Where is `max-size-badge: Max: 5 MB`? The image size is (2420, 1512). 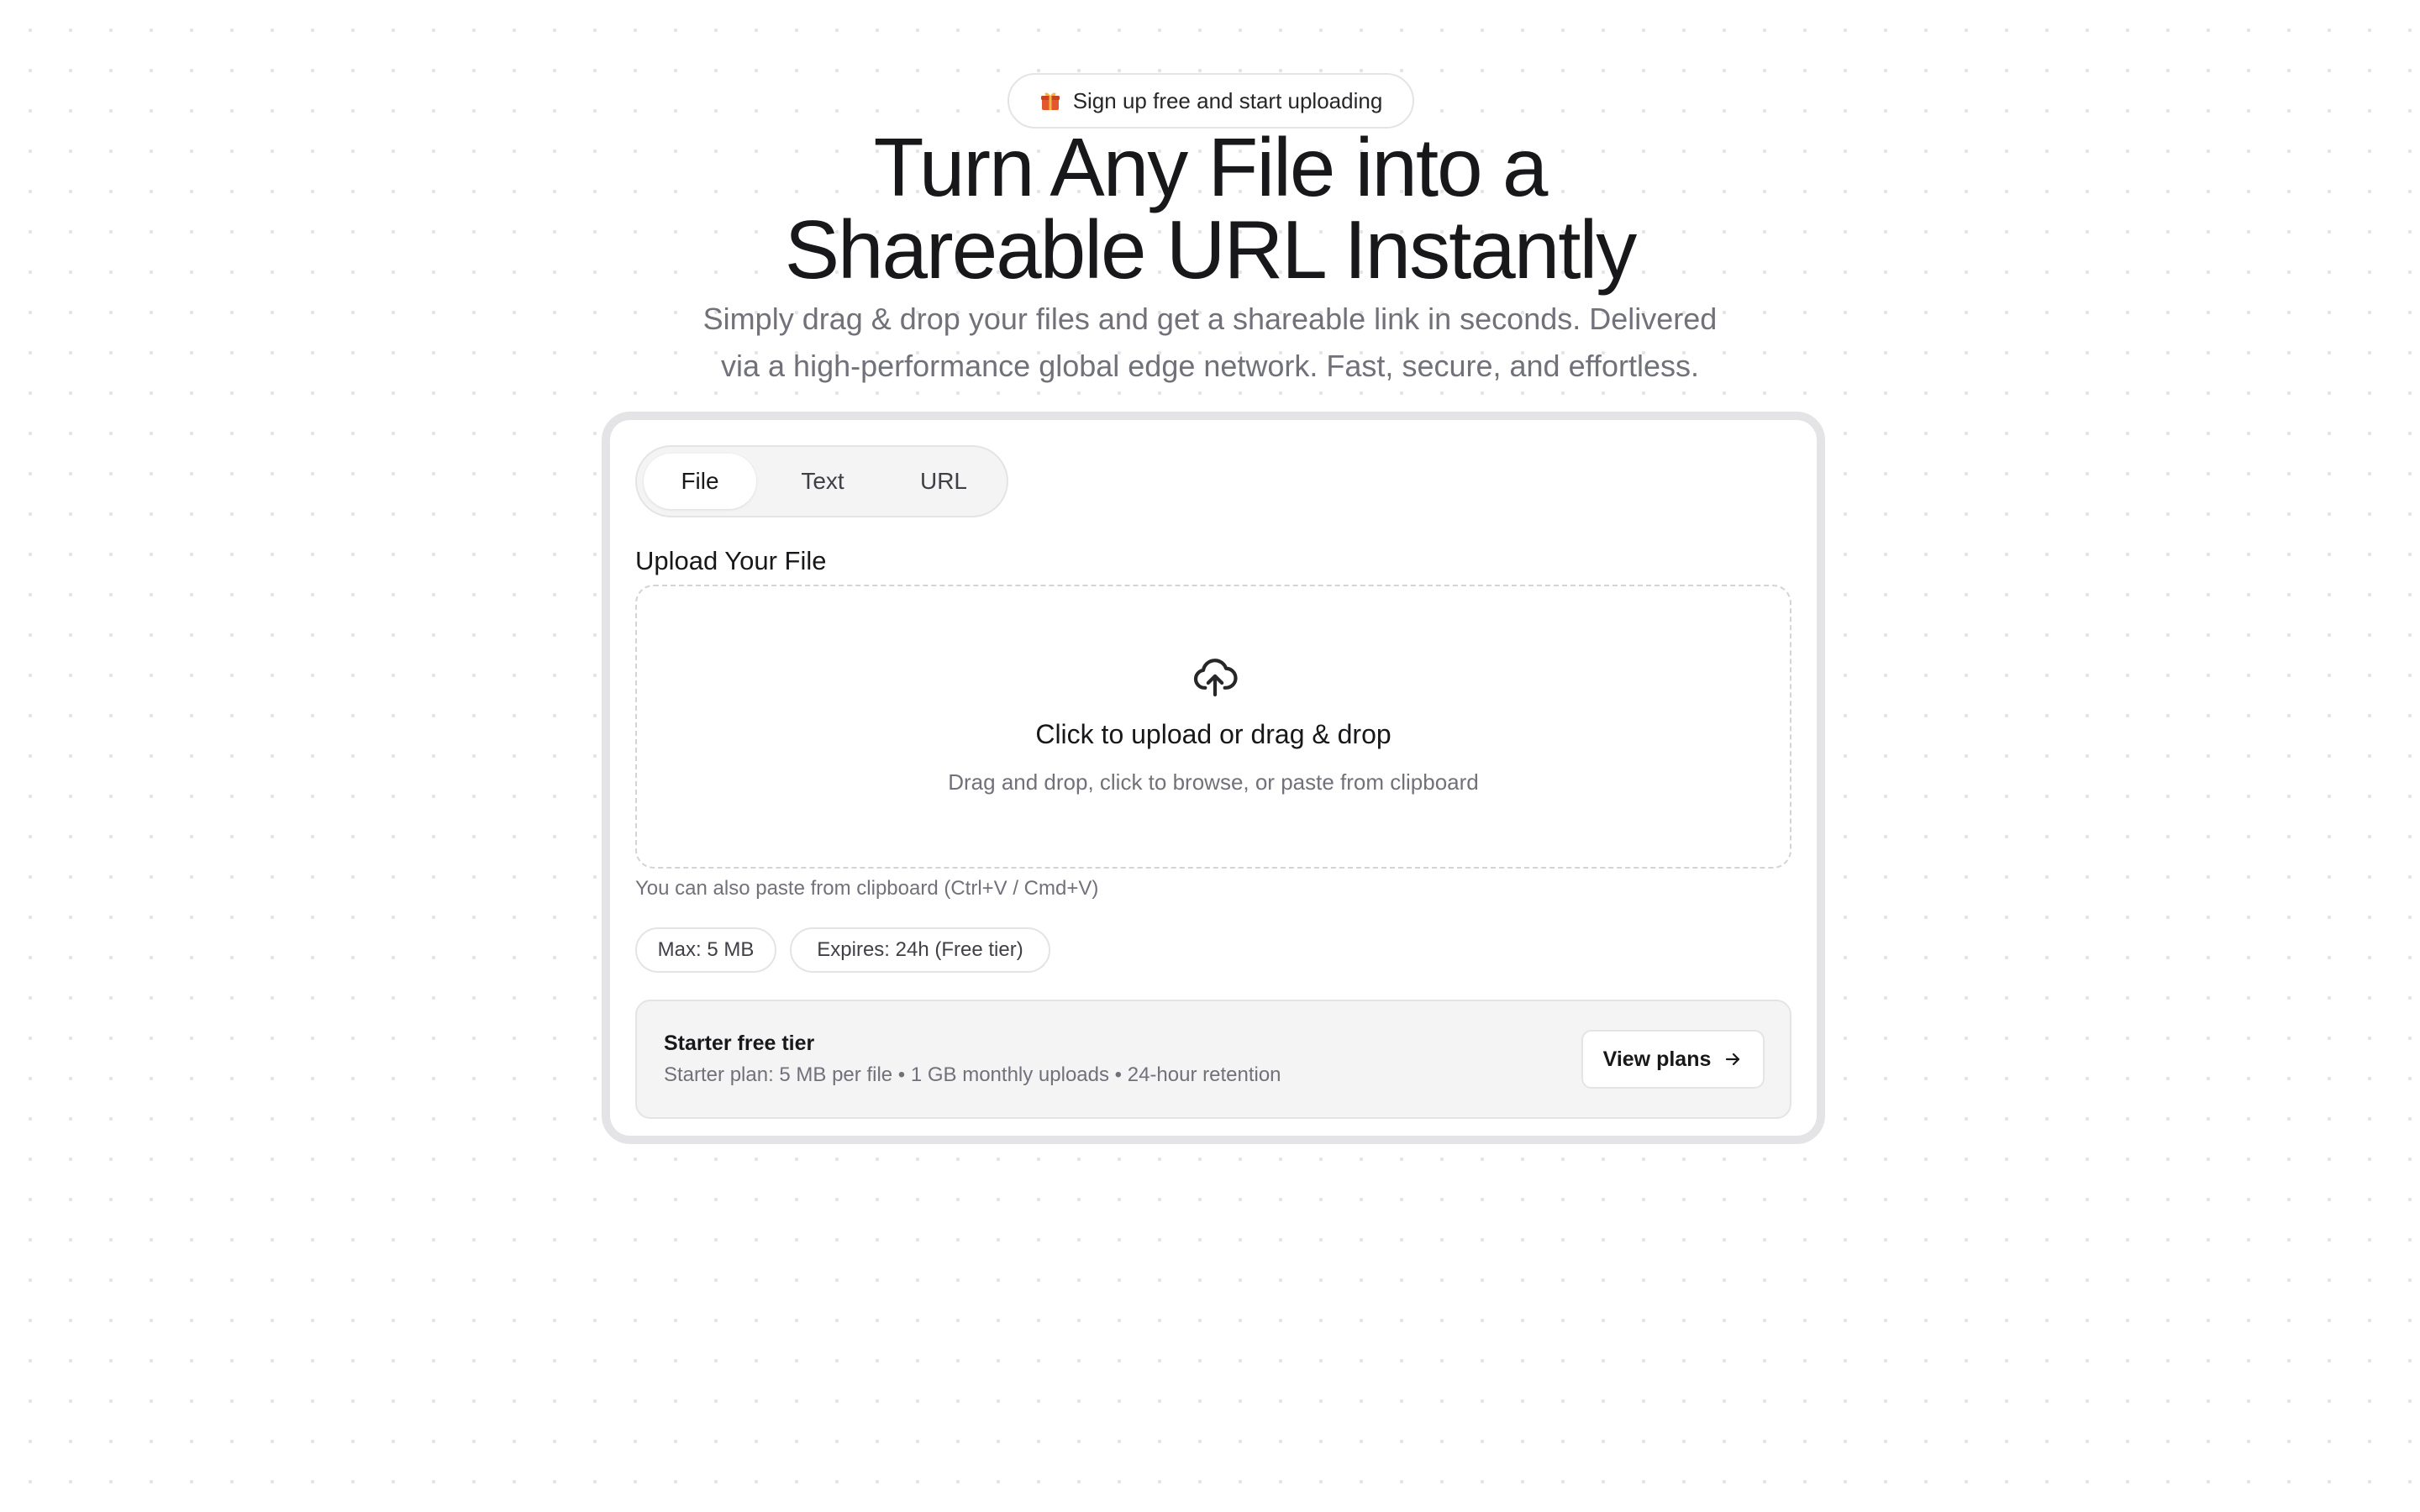
max-size-badge: Max: 5 MB is located at coordinates (705, 950).